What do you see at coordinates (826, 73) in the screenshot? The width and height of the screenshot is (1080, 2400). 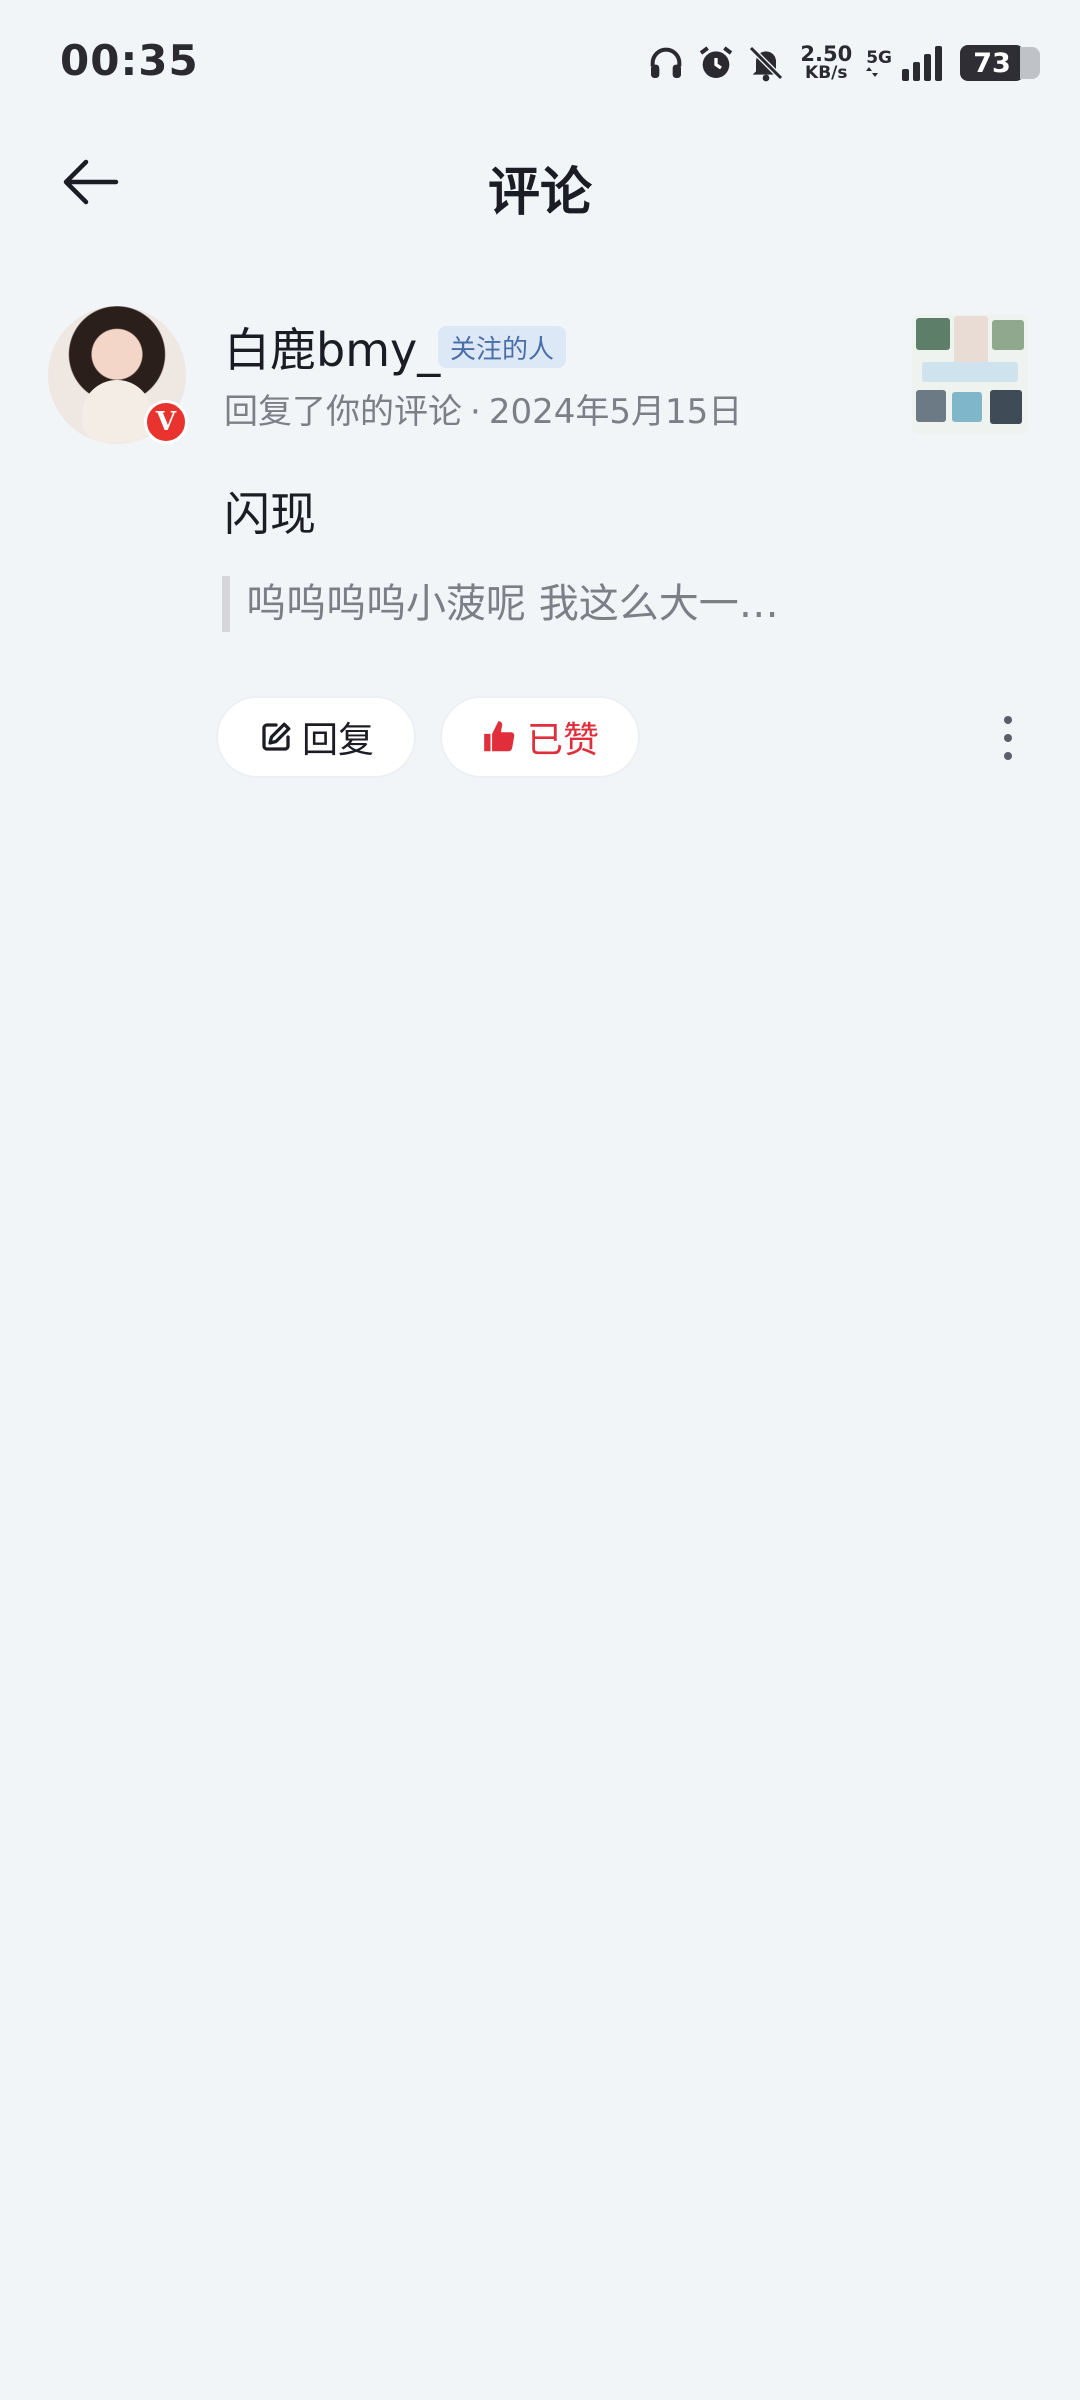 I see `network-speed-unit: KB/s` at bounding box center [826, 73].